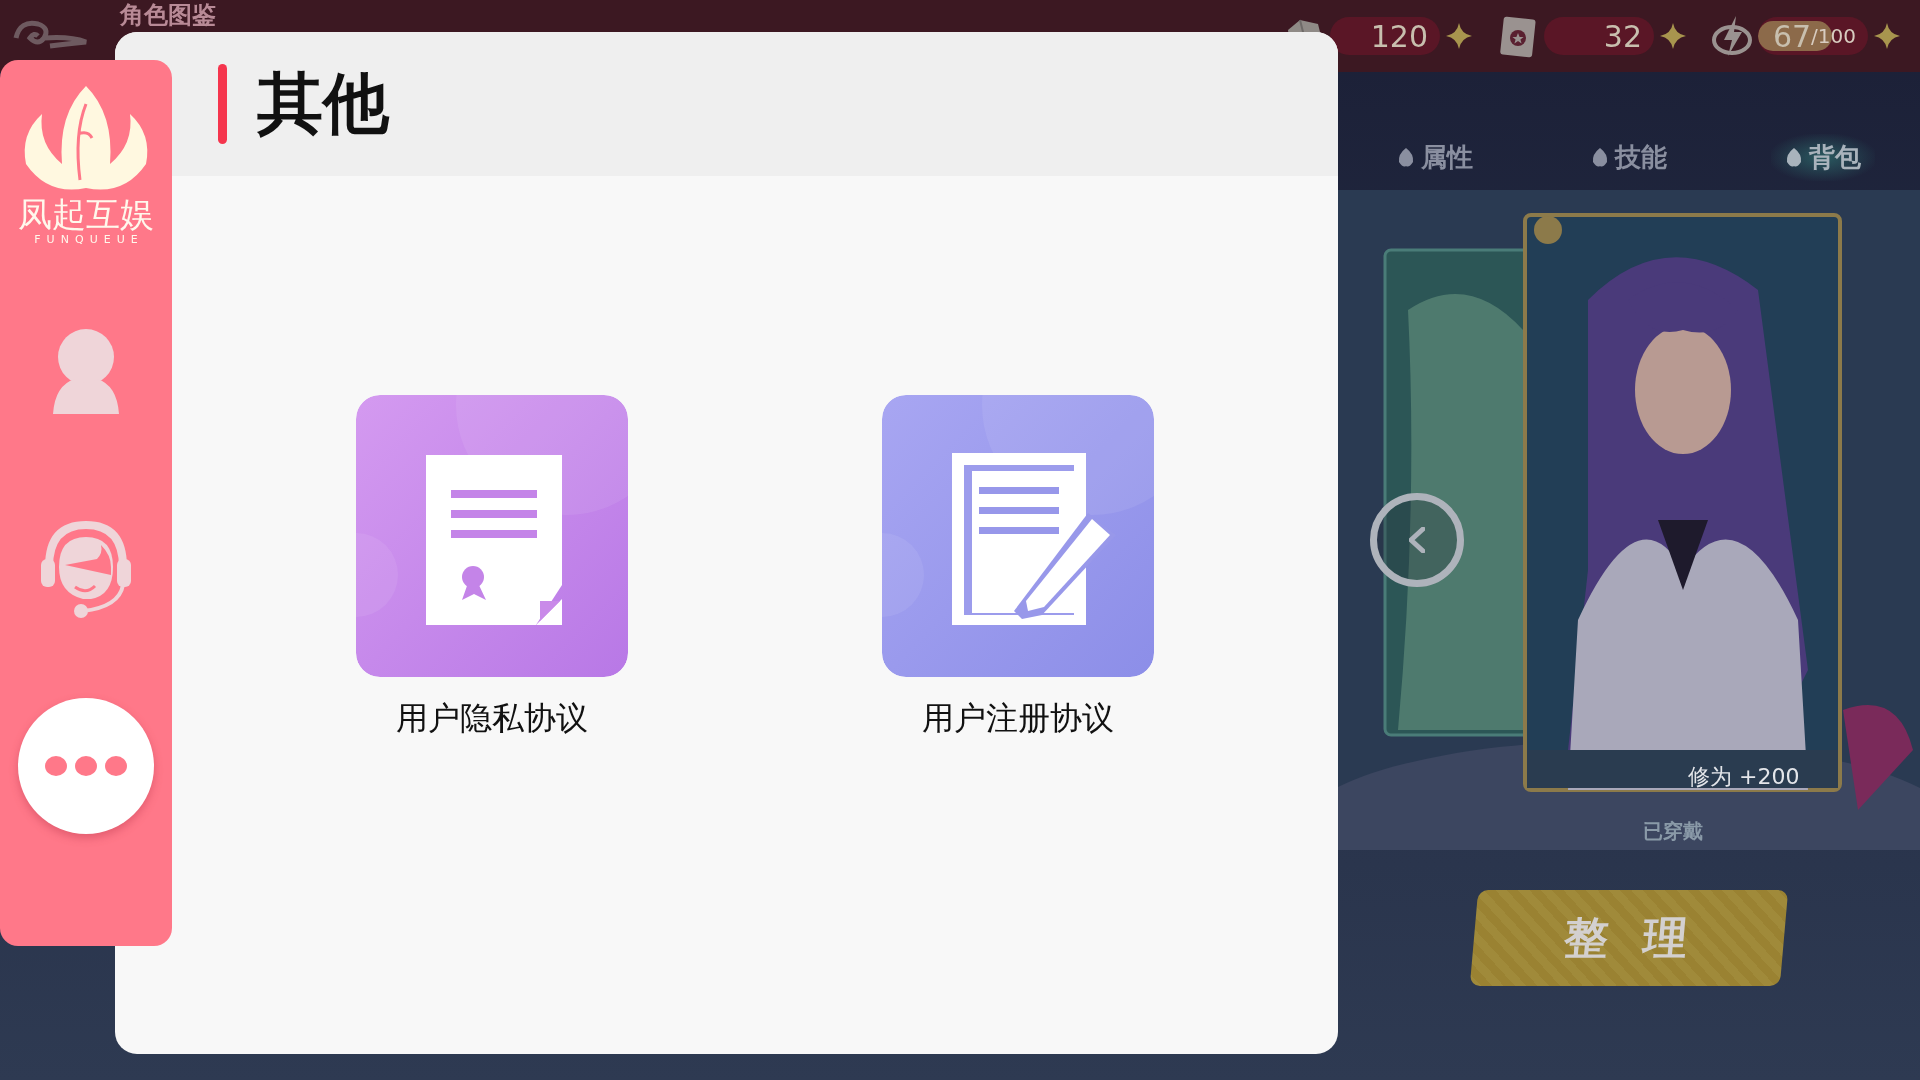 Image resolution: width=1920 pixels, height=1080 pixels. I want to click on tab: 技能, so click(1629, 157).